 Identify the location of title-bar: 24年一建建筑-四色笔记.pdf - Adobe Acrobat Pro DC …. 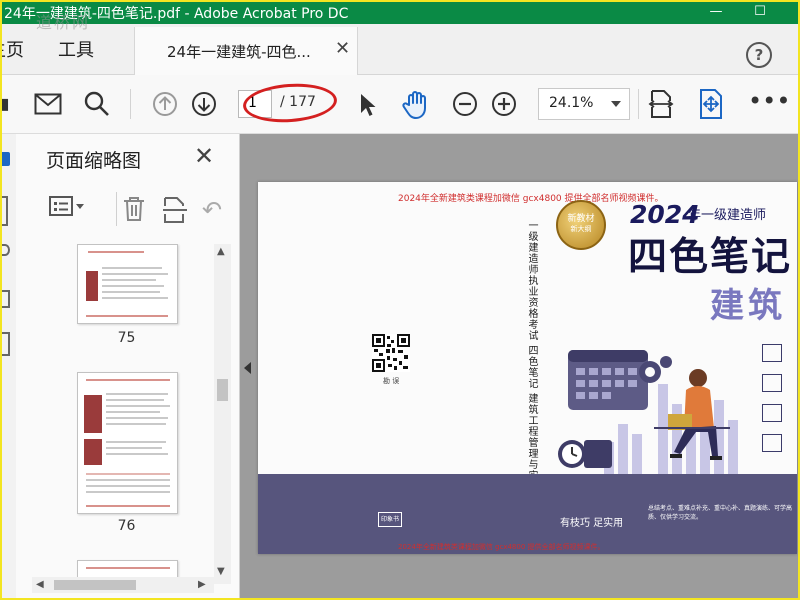
(400, 12).